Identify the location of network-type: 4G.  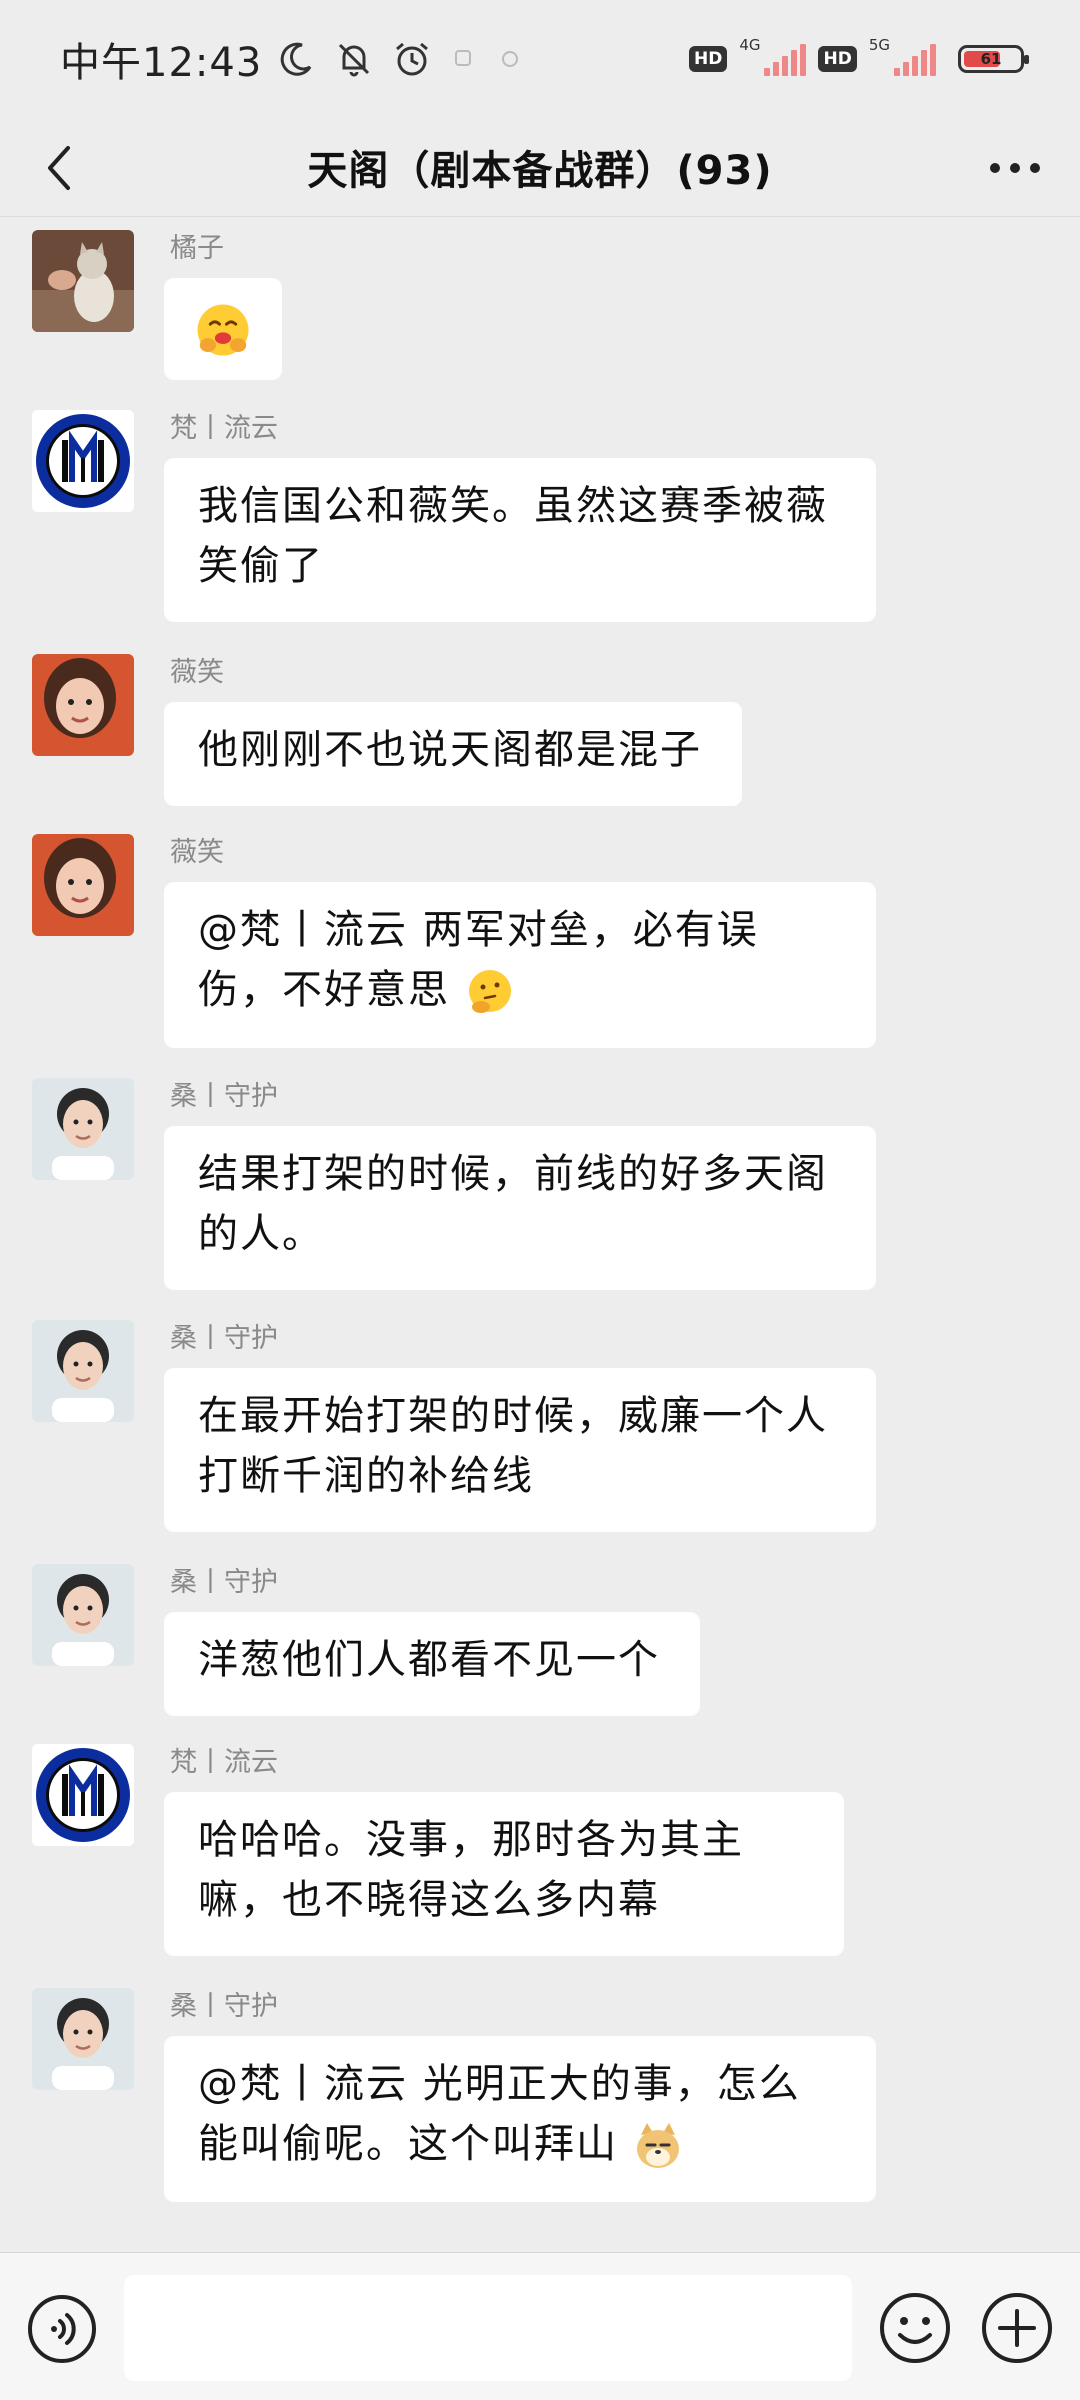
(750, 45).